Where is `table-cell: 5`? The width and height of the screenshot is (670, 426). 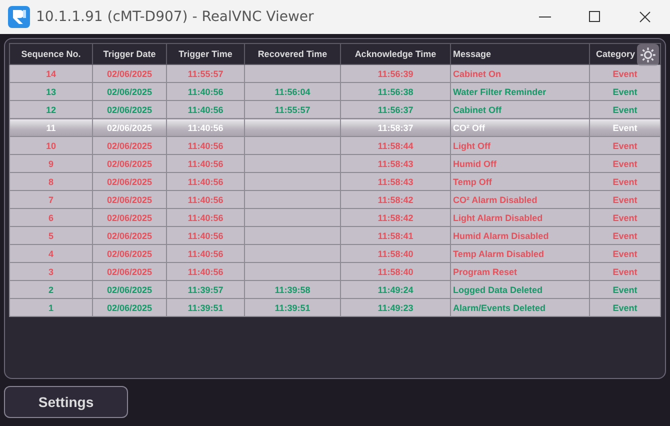 table-cell: 5 is located at coordinates (51, 235).